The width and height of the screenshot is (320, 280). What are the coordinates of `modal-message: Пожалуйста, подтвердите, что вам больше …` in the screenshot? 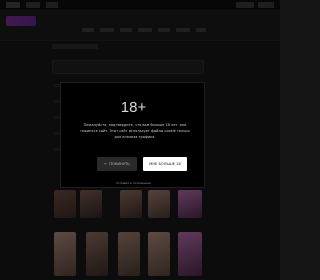 It's located at (135, 131).